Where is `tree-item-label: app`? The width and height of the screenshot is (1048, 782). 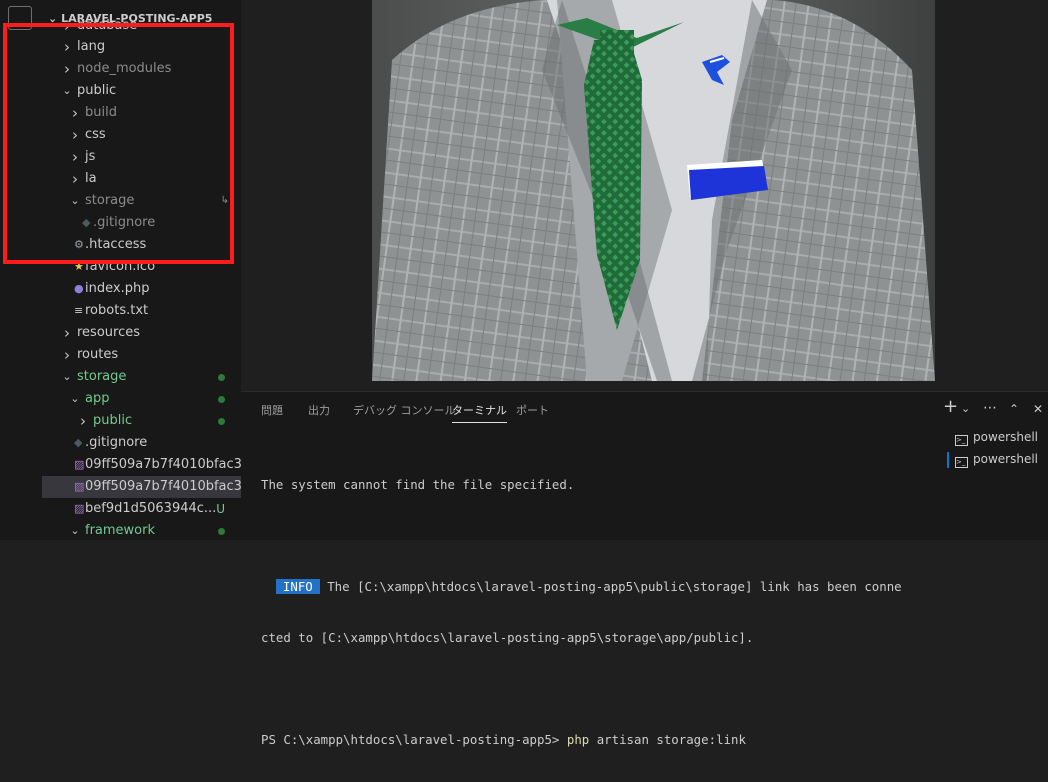
tree-item-label: app is located at coordinates (97, 398).